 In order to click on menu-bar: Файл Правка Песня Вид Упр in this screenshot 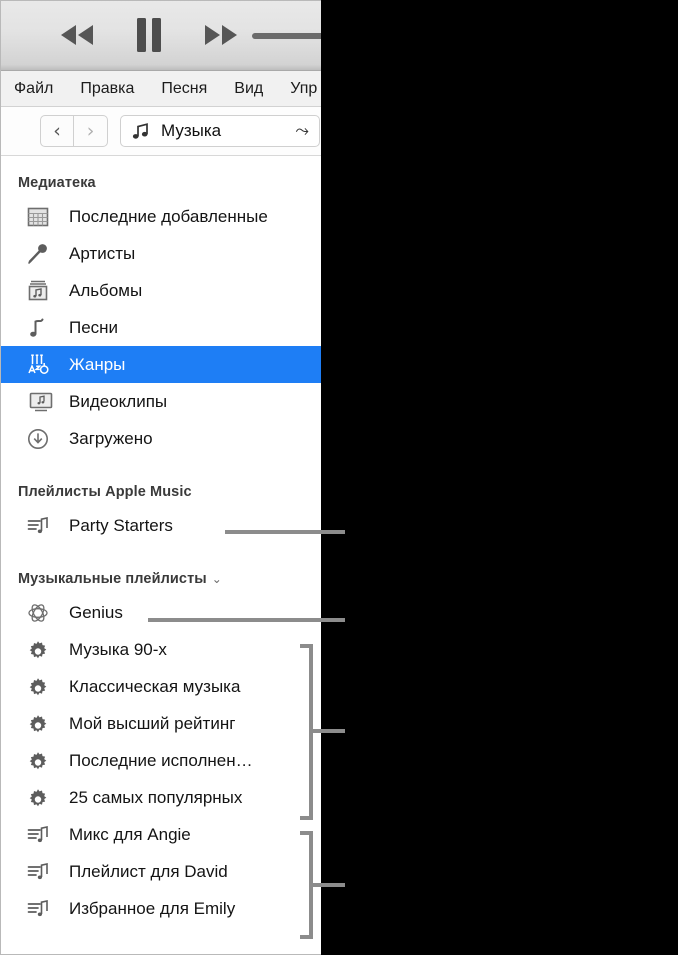, I will do `click(160, 89)`.